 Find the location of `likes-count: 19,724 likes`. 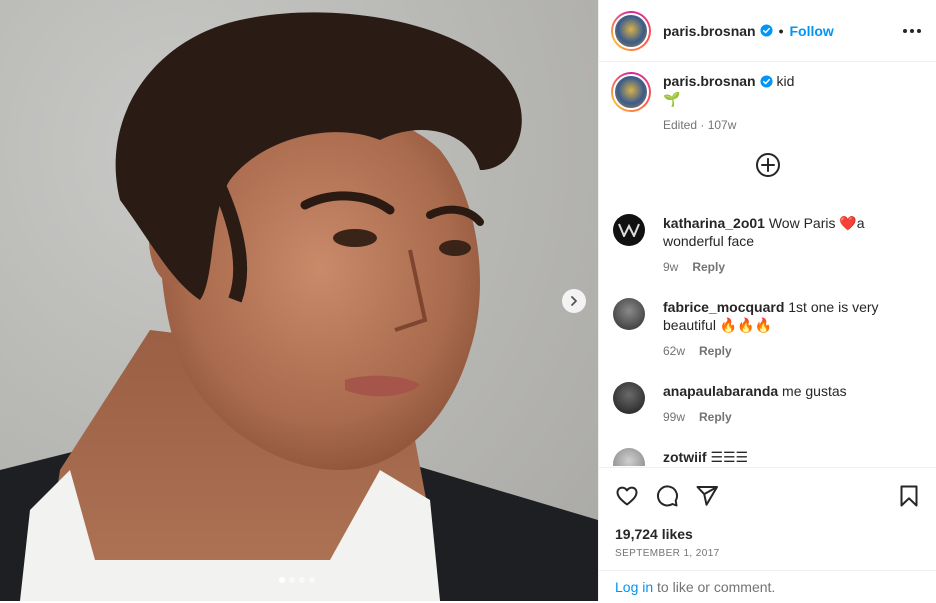

likes-count: 19,724 likes is located at coordinates (767, 534).